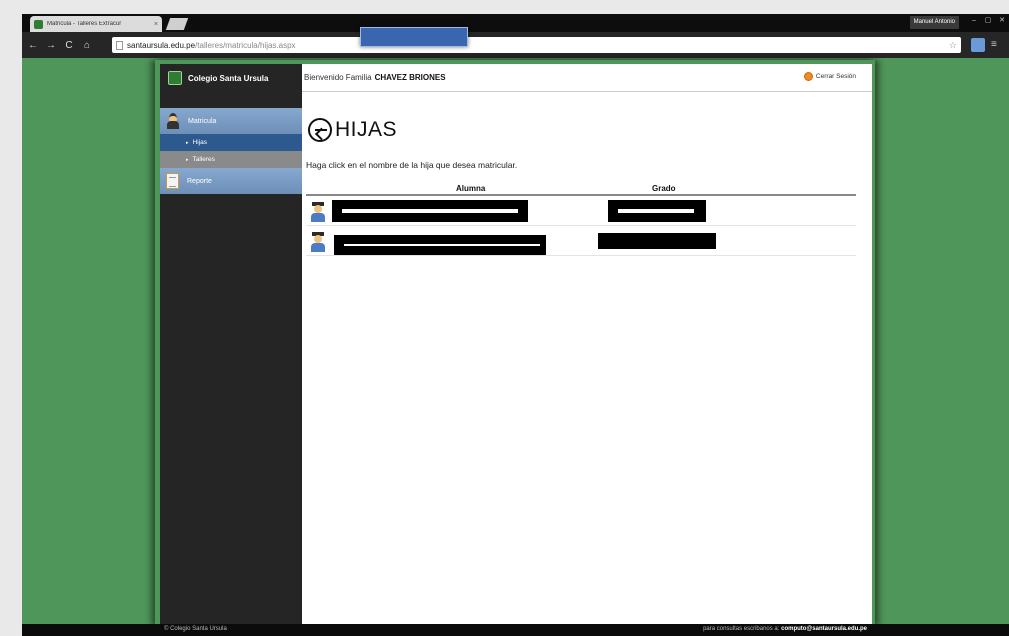 The height and width of the screenshot is (636, 1009). I want to click on logout-button: Cerrar Sesión, so click(829, 76).